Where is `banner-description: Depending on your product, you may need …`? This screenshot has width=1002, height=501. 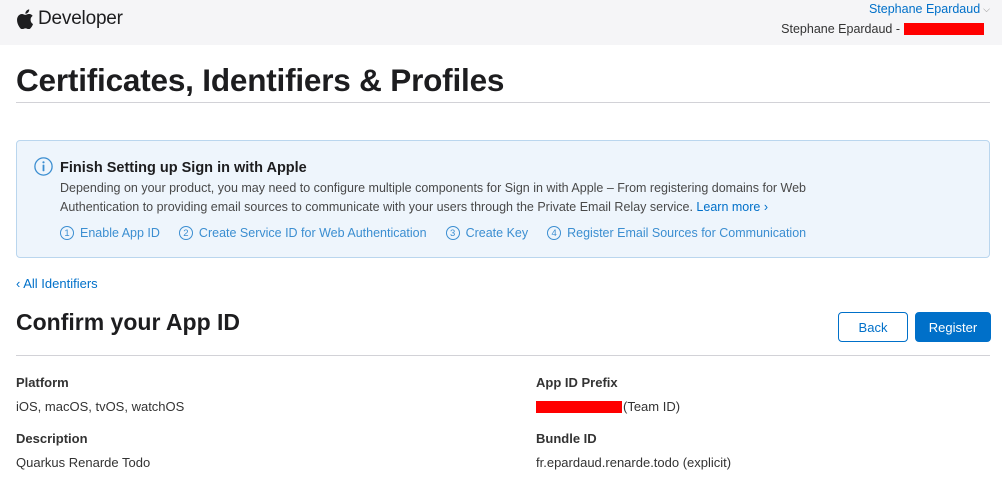 banner-description: Depending on your product, you may need … is located at coordinates (450, 197).